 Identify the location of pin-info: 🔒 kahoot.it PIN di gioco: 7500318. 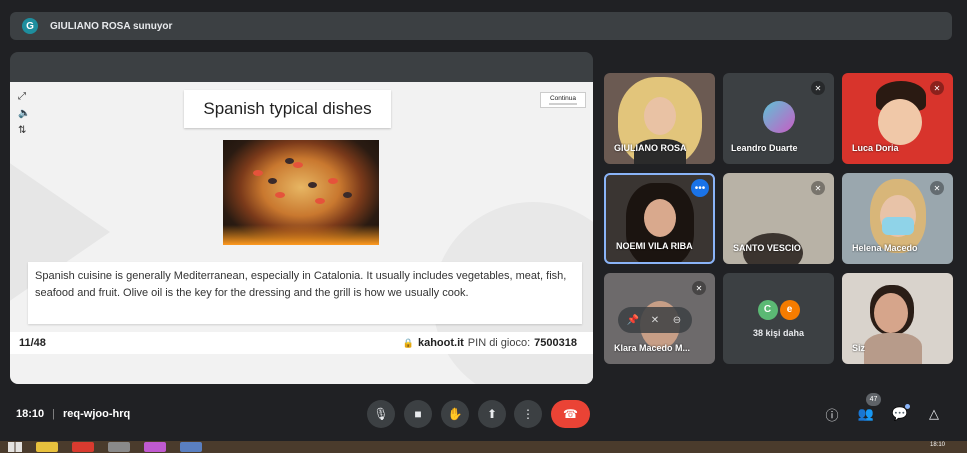
(490, 343).